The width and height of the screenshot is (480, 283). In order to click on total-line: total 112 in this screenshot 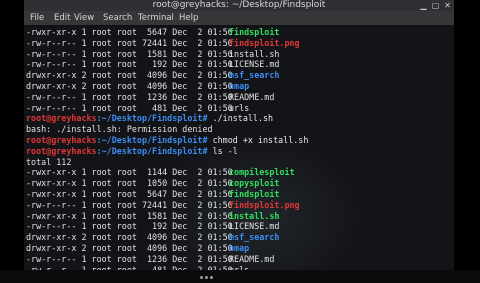, I will do `click(48, 162)`.